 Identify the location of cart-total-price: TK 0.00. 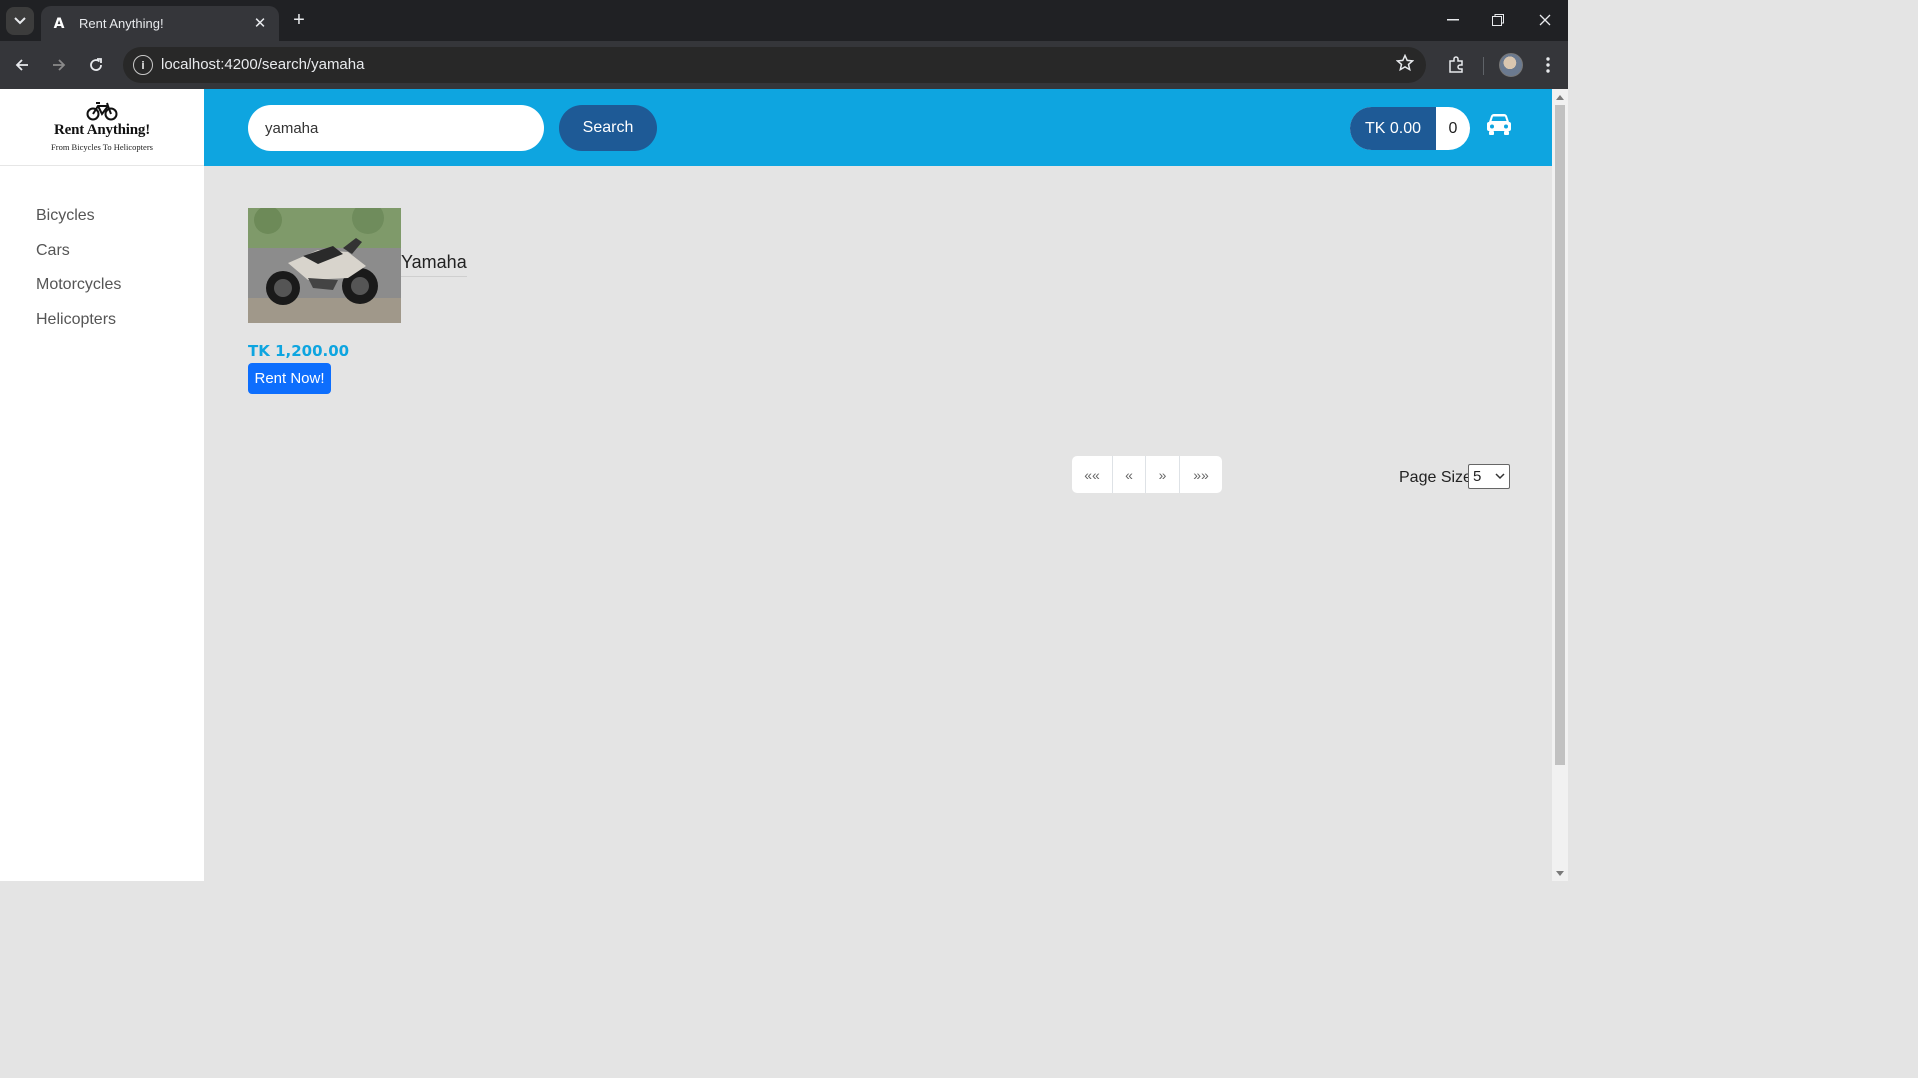
(1393, 128).